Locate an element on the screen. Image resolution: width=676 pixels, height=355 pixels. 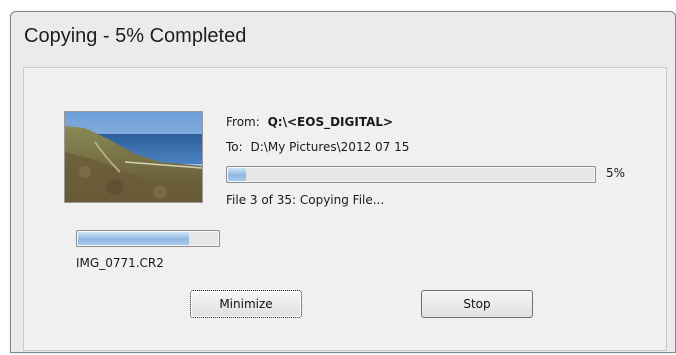
file-thumbnail is located at coordinates (133, 157).